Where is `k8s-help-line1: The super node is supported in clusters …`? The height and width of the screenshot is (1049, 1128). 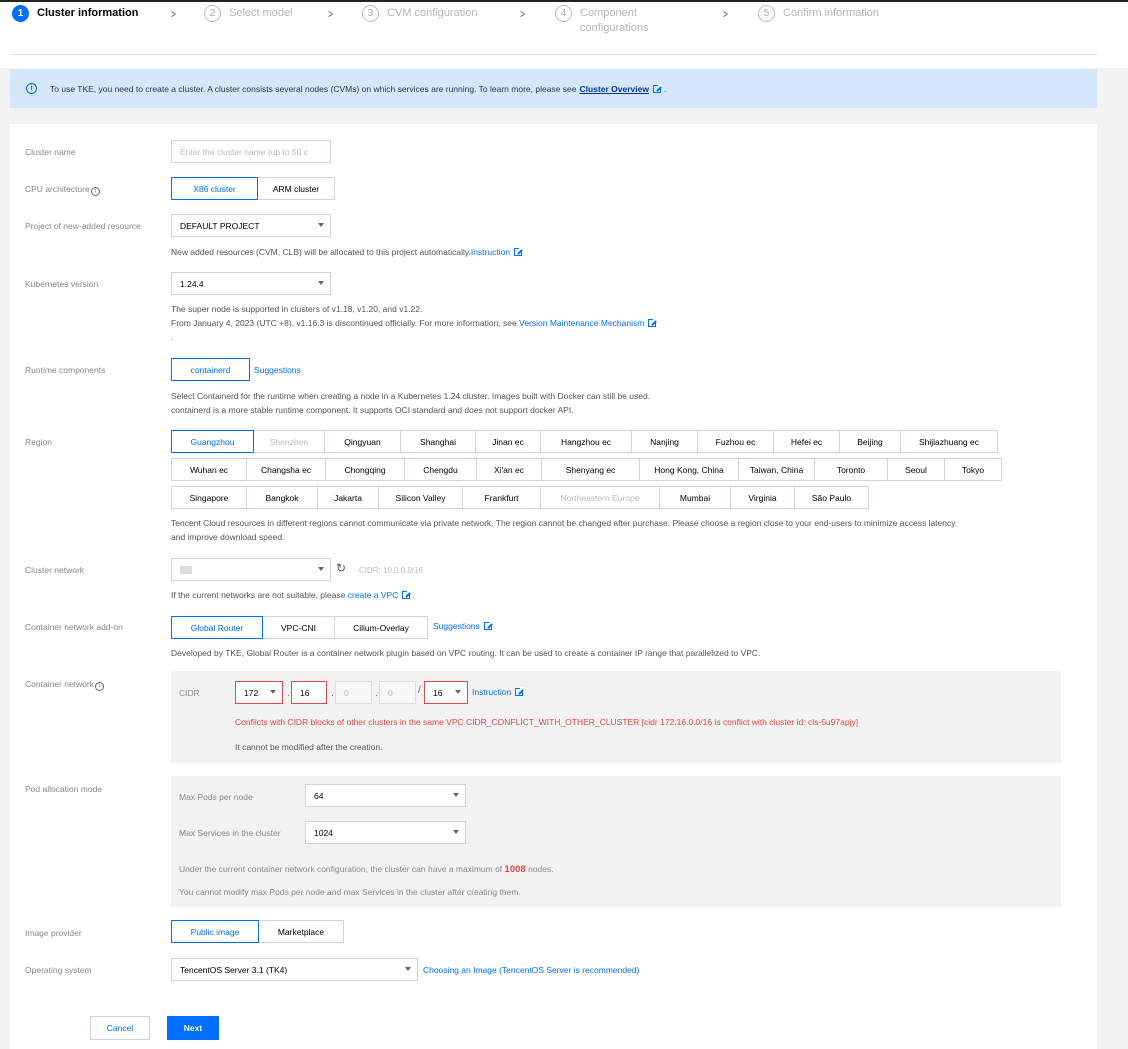 k8s-help-line1: The super node is supported in clusters … is located at coordinates (297, 309).